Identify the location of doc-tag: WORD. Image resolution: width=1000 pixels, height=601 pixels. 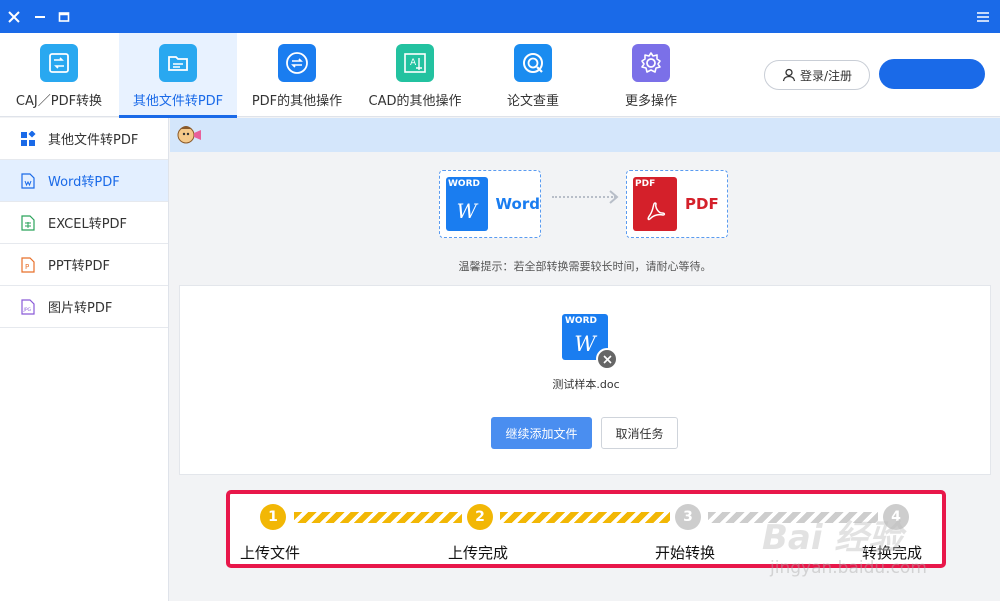
(464, 184).